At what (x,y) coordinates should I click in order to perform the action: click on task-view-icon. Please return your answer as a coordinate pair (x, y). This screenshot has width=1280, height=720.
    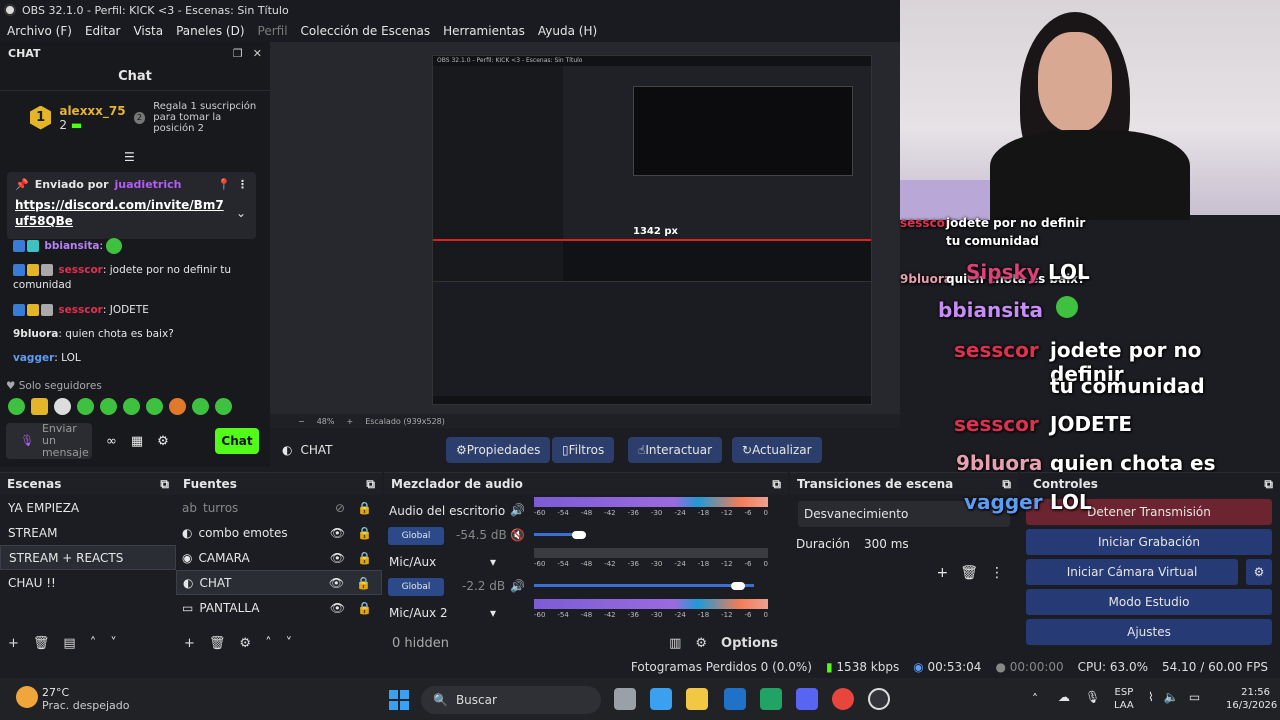
    Looking at the image, I should click on (625, 699).